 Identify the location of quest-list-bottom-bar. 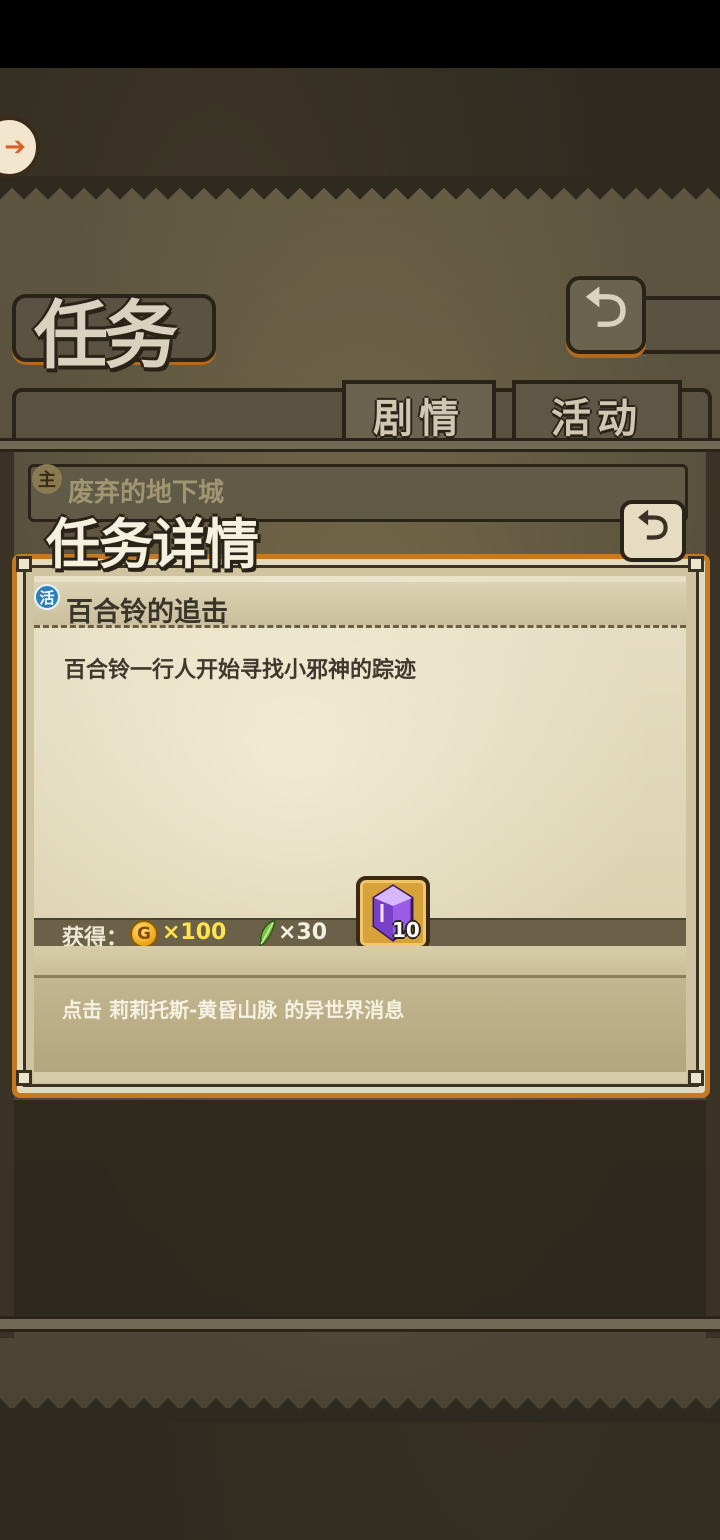
(360, 1324).